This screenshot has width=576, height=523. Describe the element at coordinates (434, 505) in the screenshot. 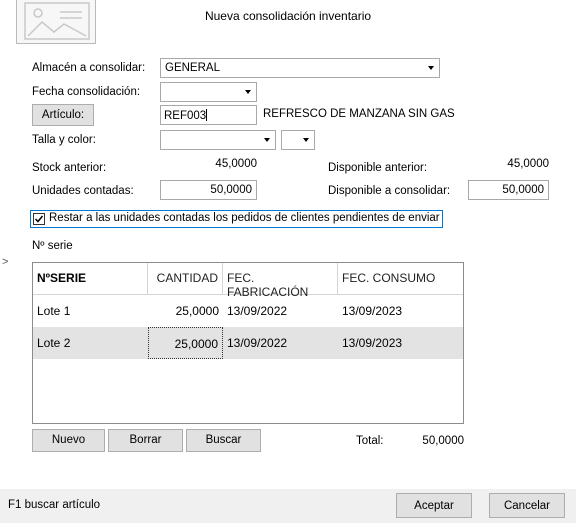

I see `aceptar-button: Aceptar` at that location.